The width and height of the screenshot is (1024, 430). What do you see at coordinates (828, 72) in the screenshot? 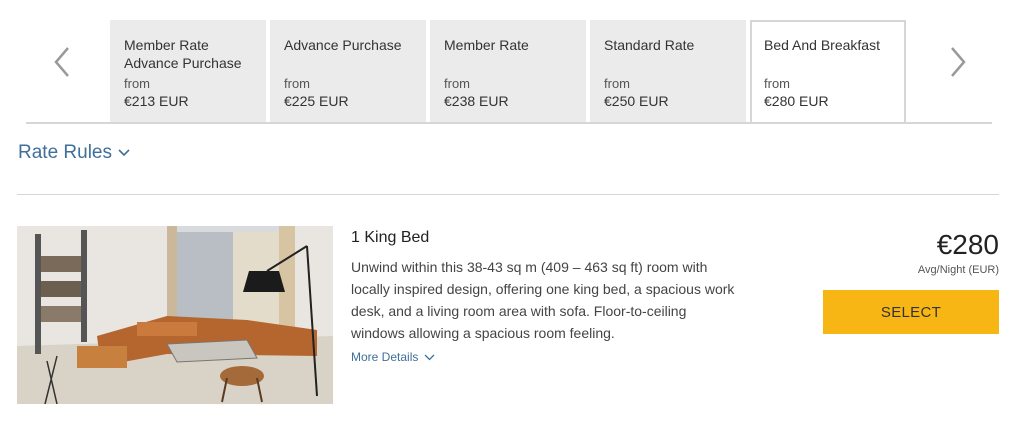
I see `tab-bed-and-breakfast: Bed And Breakfast from €280 EUR` at bounding box center [828, 72].